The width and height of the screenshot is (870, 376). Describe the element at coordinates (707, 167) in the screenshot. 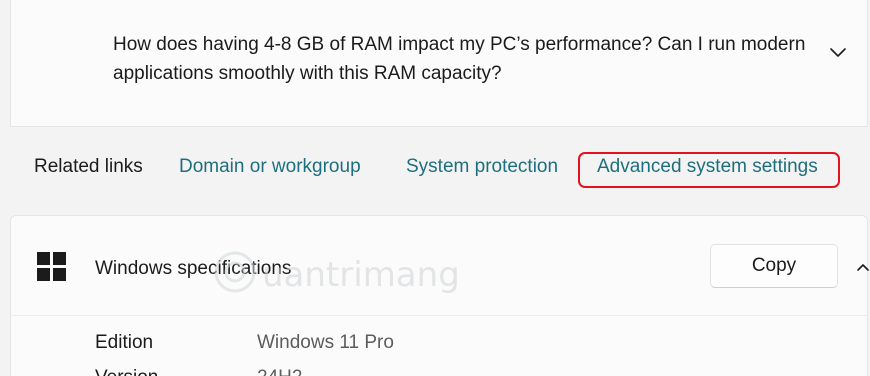

I see `advanced-system-settings-link: Advanced system settings` at that location.